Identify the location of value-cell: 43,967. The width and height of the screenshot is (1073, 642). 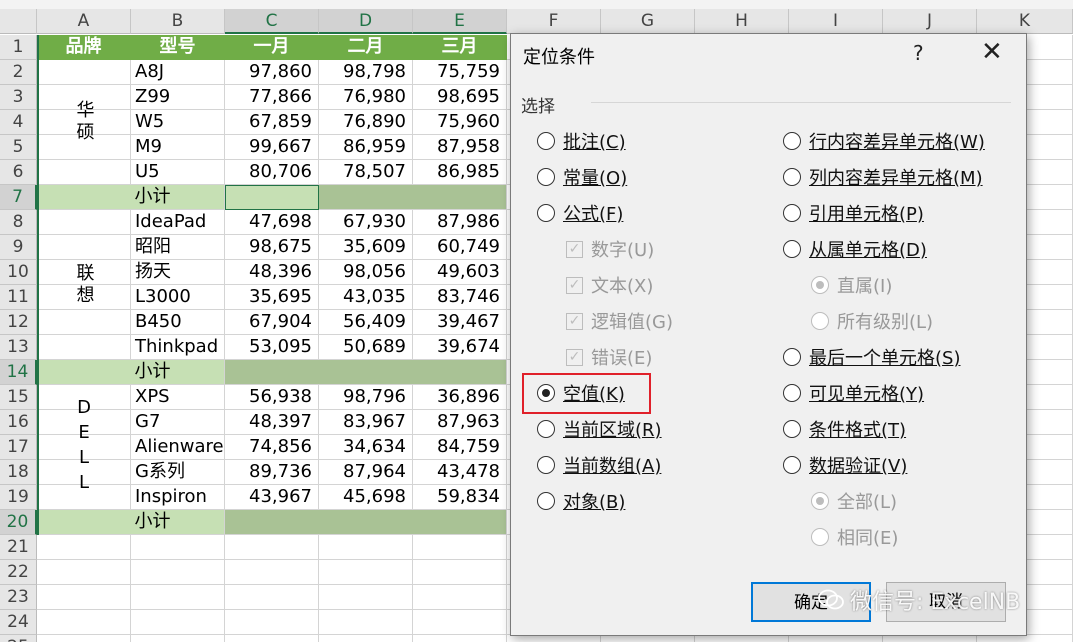
(272, 497).